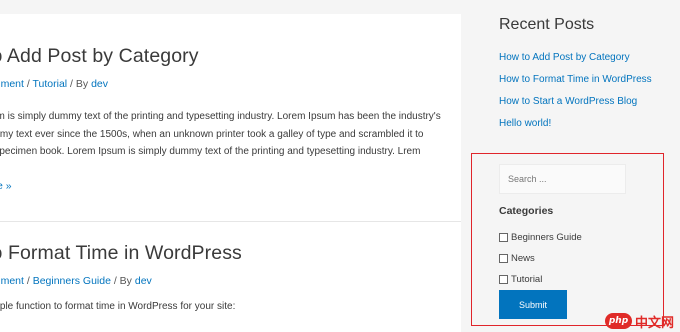 The height and width of the screenshot is (332, 680). Describe the element at coordinates (562, 179) in the screenshot. I see `search-input` at that location.